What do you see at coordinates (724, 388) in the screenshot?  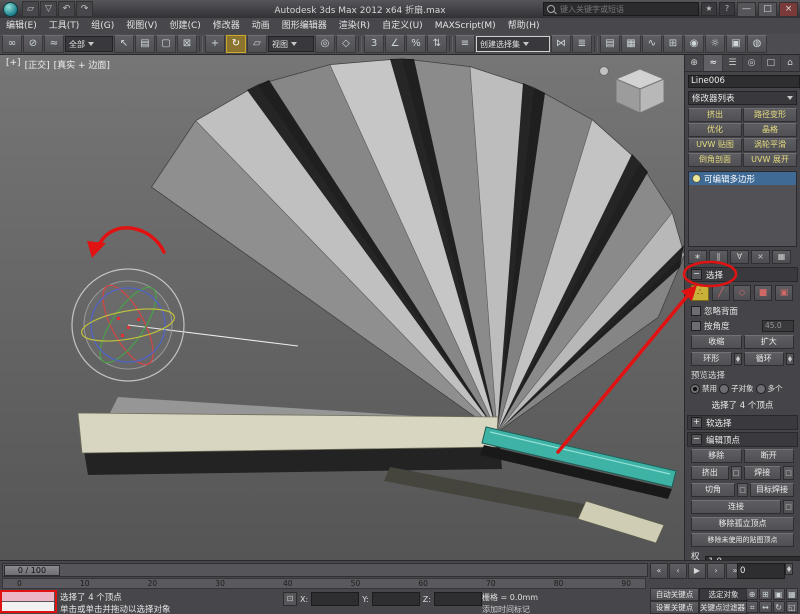 I see `preview-subobj-radio` at bounding box center [724, 388].